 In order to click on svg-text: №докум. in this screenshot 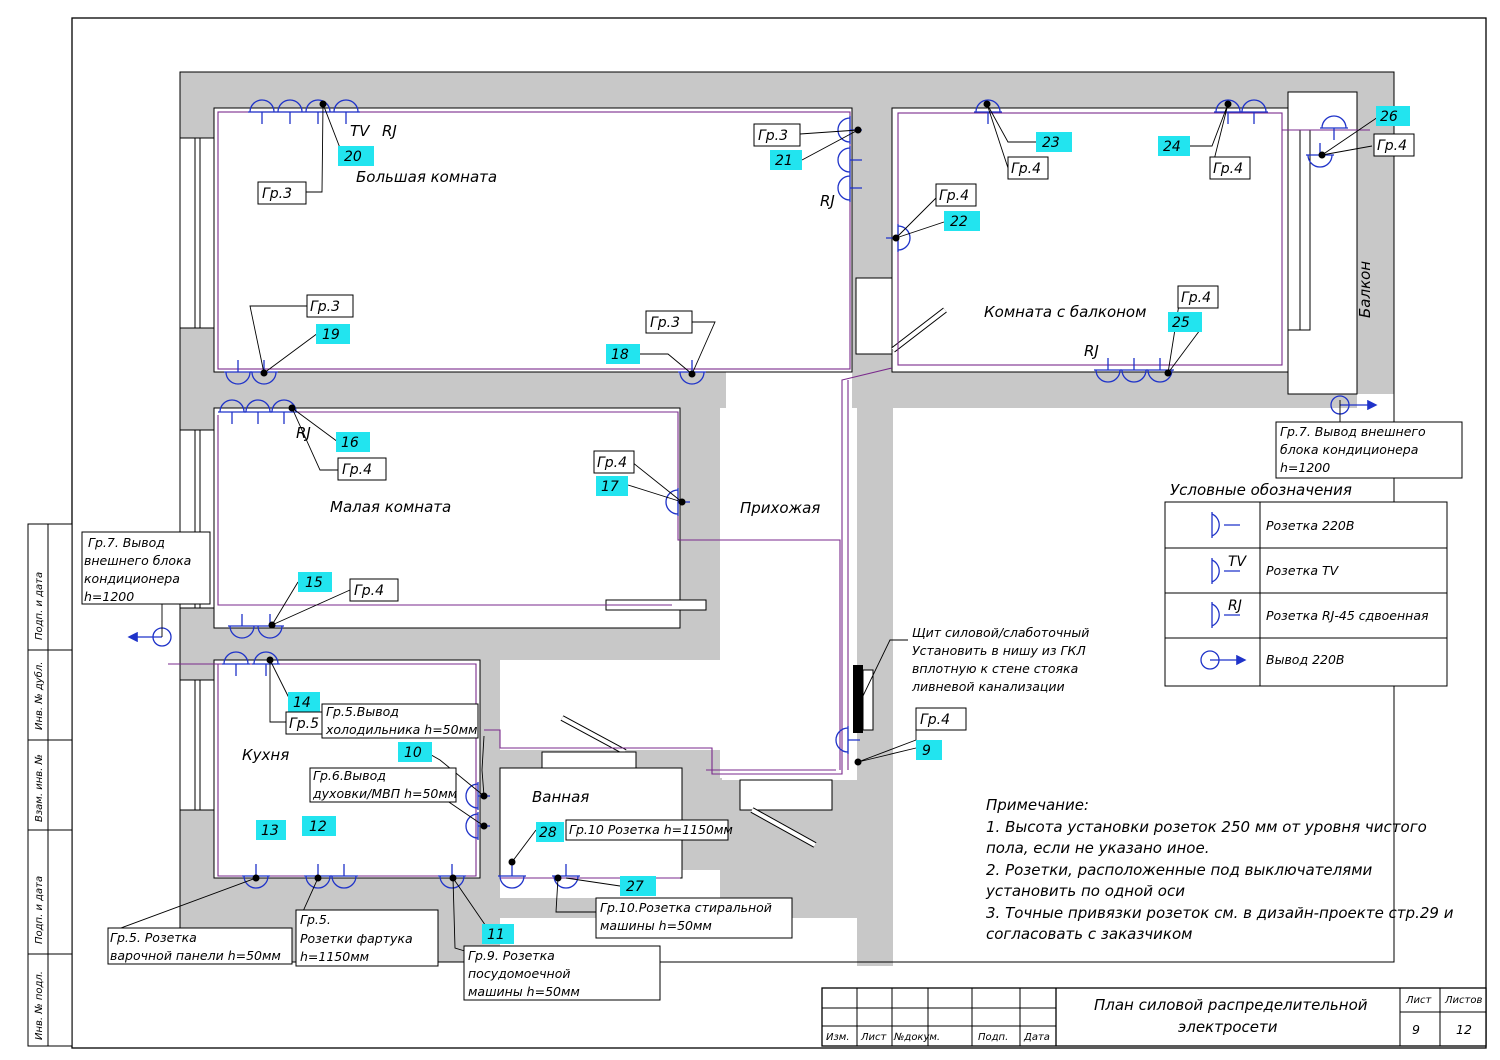, I will do `click(916, 1037)`.